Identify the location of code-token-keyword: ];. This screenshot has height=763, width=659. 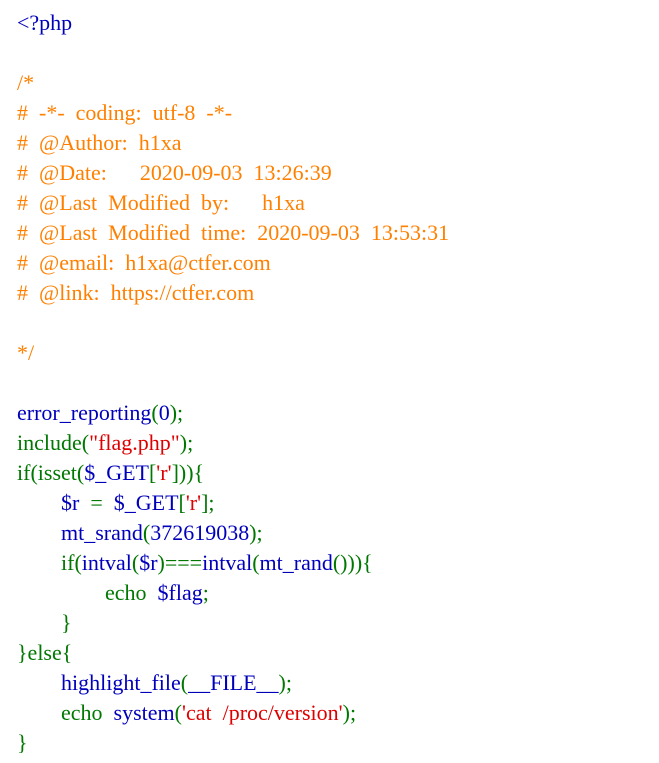
(208, 502).